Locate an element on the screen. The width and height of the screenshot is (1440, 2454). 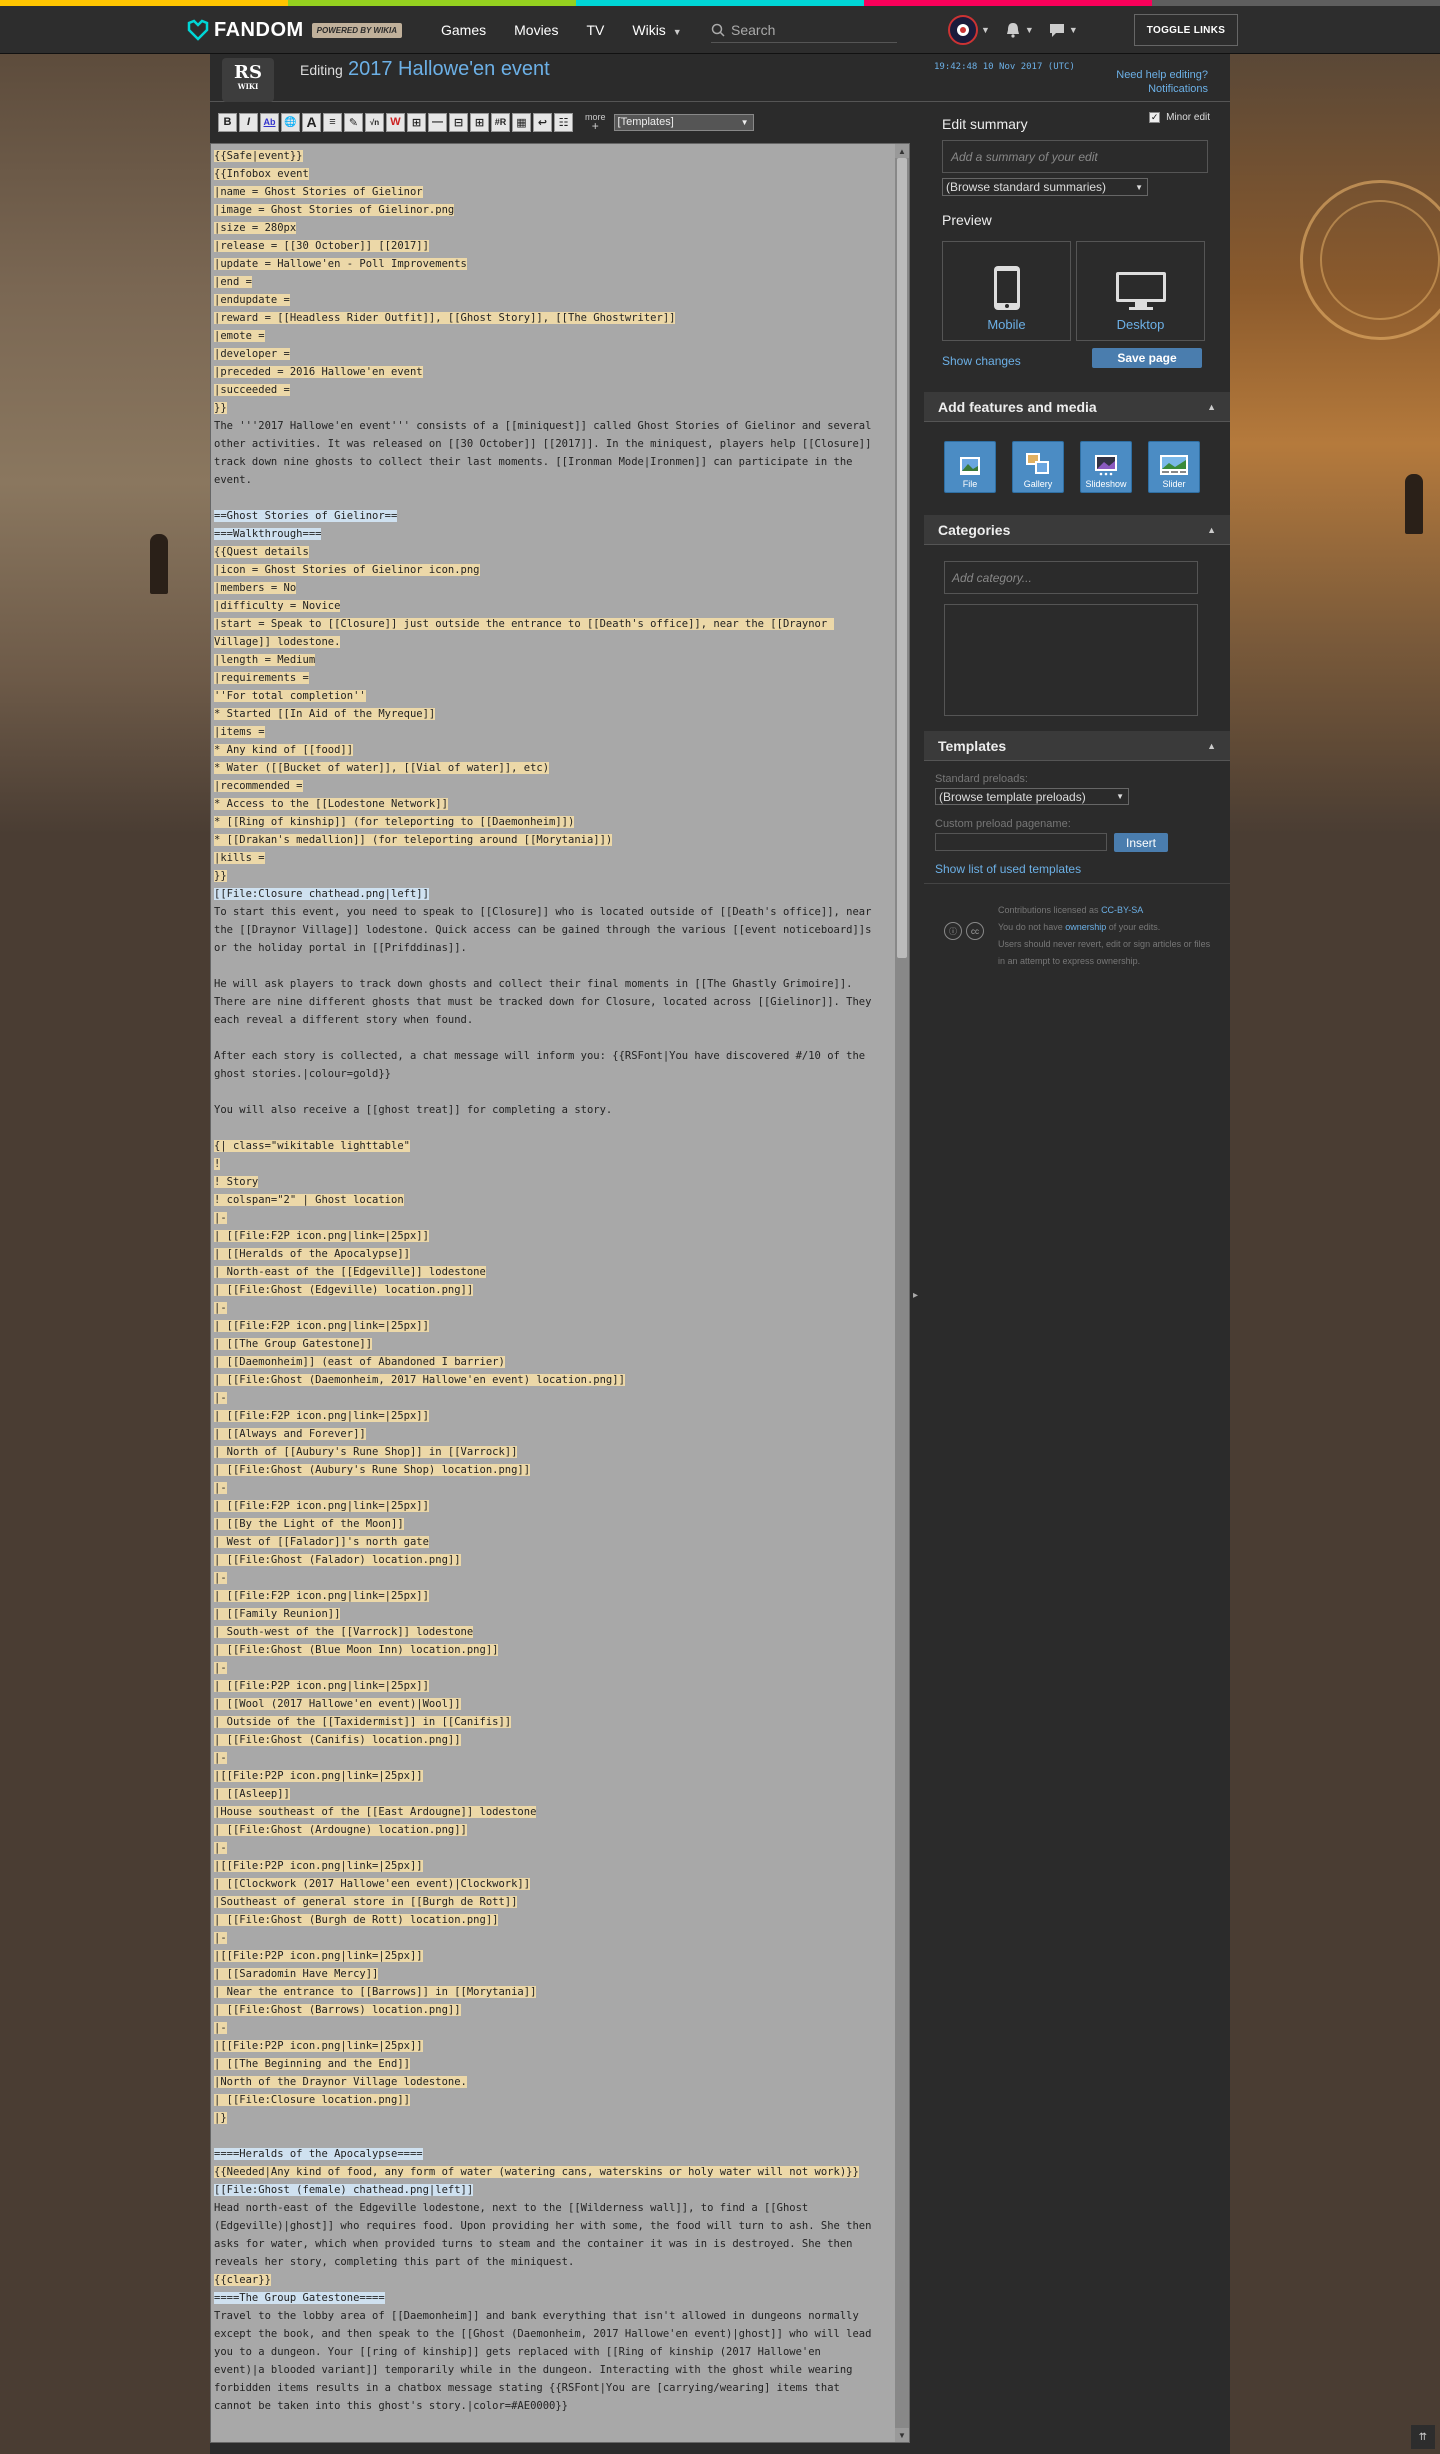
add-slideshow-button: Slideshow is located at coordinates (1106, 467).